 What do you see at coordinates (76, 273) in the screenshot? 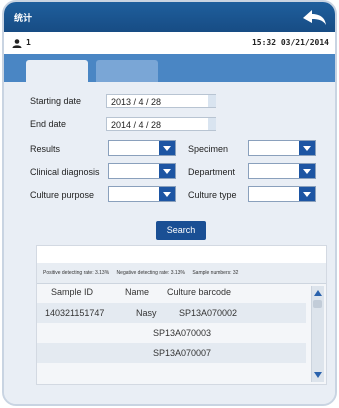
I see `positive-rate: Positive detecting rate: 3.13%` at bounding box center [76, 273].